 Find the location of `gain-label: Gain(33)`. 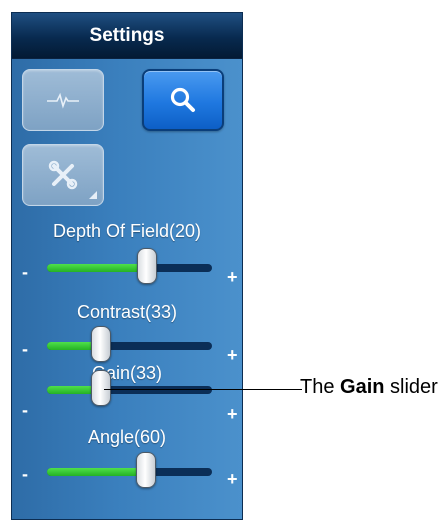

gain-label: Gain(33) is located at coordinates (127, 373).